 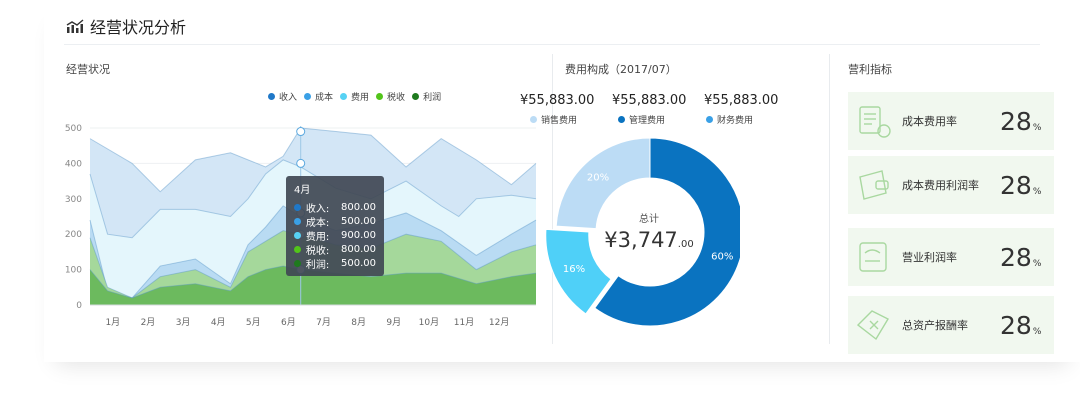 What do you see at coordinates (574, 269) in the screenshot?
I see `donut-percent-label: 16%` at bounding box center [574, 269].